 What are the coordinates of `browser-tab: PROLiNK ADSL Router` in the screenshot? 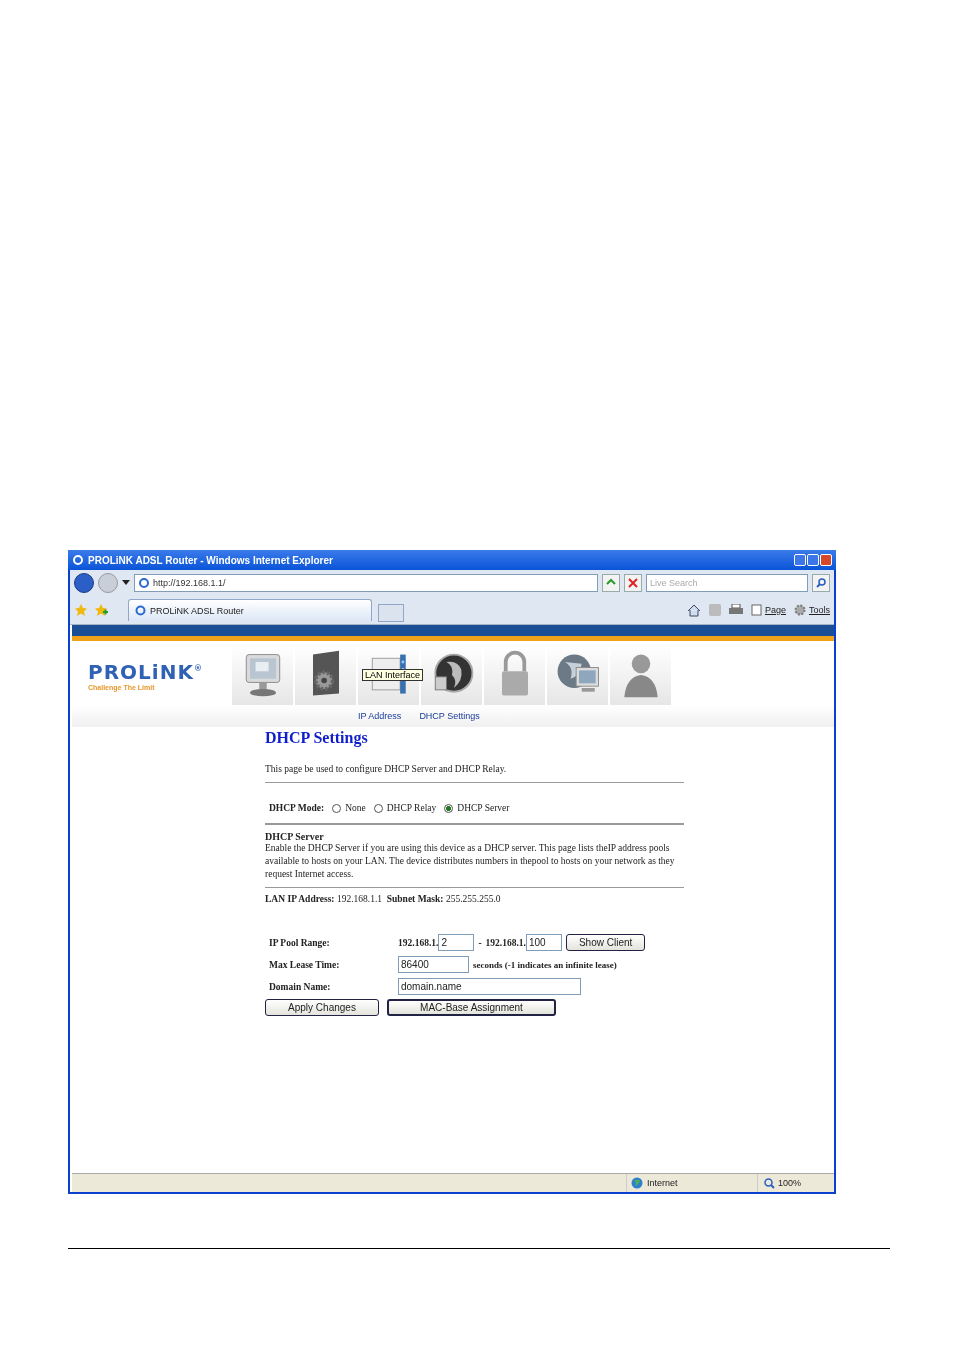 It's located at (250, 610).